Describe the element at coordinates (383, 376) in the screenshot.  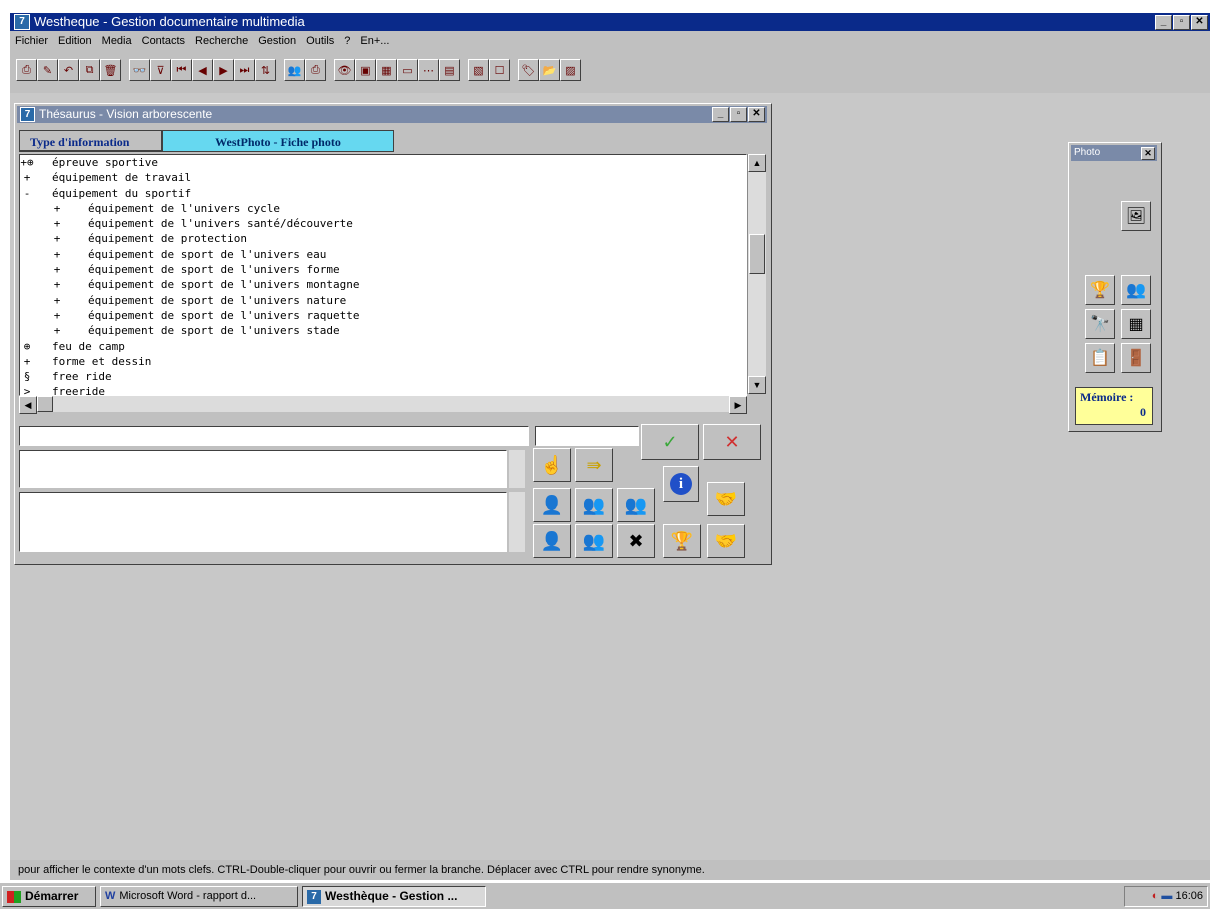
I see `tree-node: § free ride` at that location.